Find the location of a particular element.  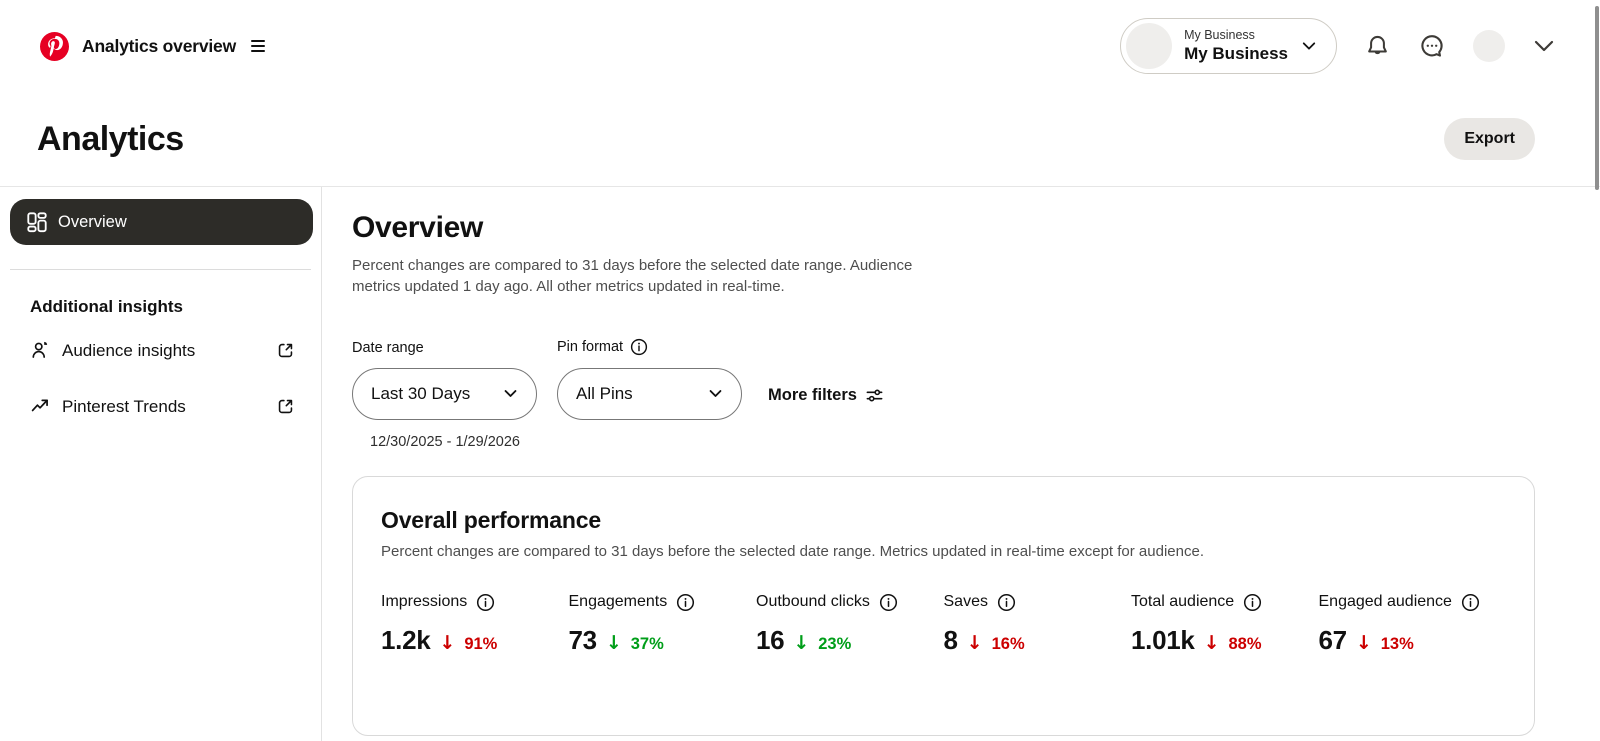

metric-column: Impressions 1.2k ↓ 91% is located at coordinates (475, 624).